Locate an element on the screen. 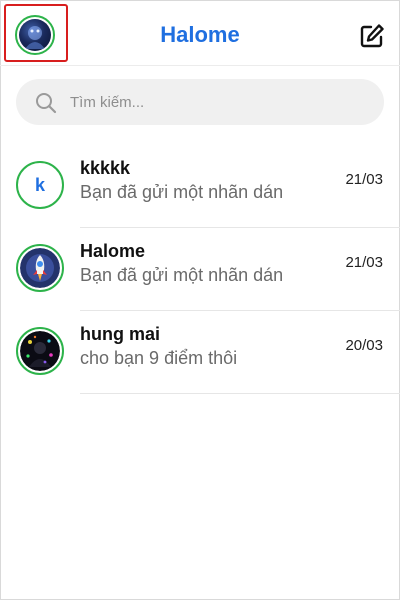 The width and height of the screenshot is (400, 600). search-bar is located at coordinates (200, 102).